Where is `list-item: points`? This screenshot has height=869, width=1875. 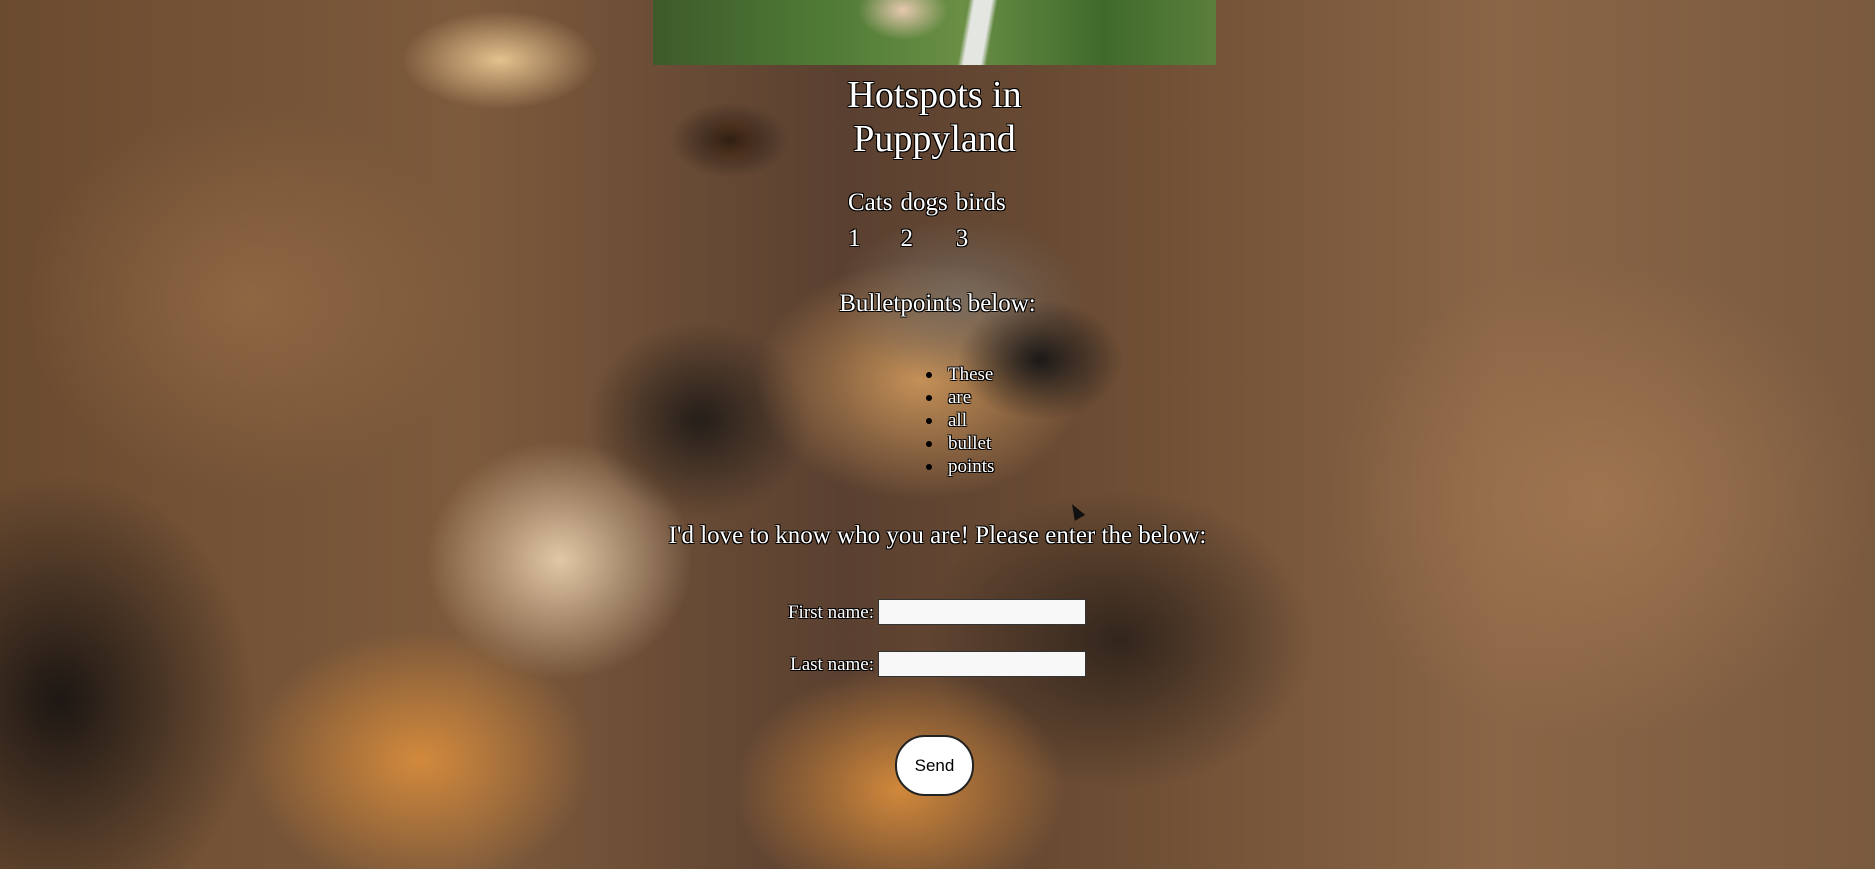 list-item: points is located at coordinates (960, 466).